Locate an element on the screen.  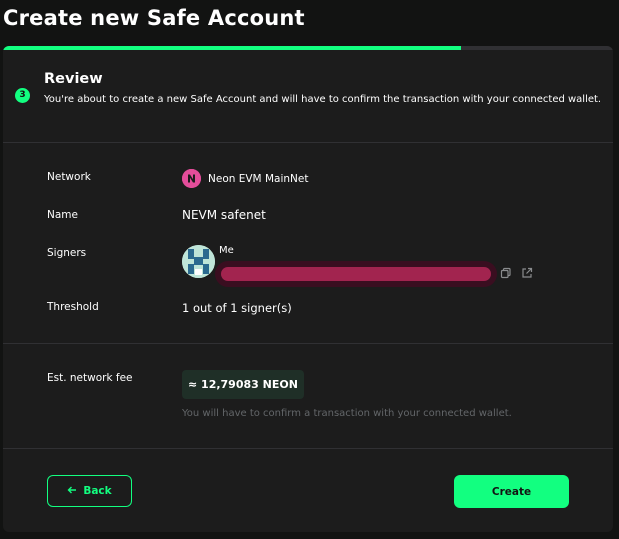
neon-logo-icon is located at coordinates (191, 178).